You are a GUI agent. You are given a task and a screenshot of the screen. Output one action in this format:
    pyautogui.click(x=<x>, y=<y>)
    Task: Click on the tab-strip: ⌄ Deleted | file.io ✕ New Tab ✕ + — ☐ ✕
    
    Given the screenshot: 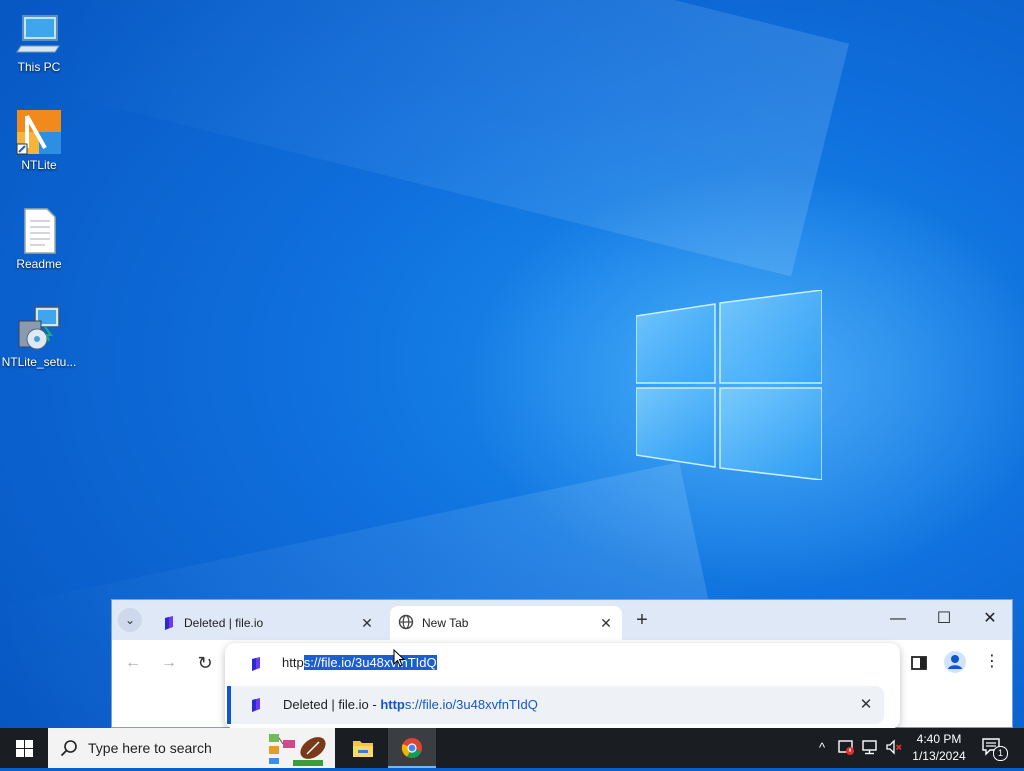 What is the action you would take?
    pyautogui.click(x=562, y=620)
    